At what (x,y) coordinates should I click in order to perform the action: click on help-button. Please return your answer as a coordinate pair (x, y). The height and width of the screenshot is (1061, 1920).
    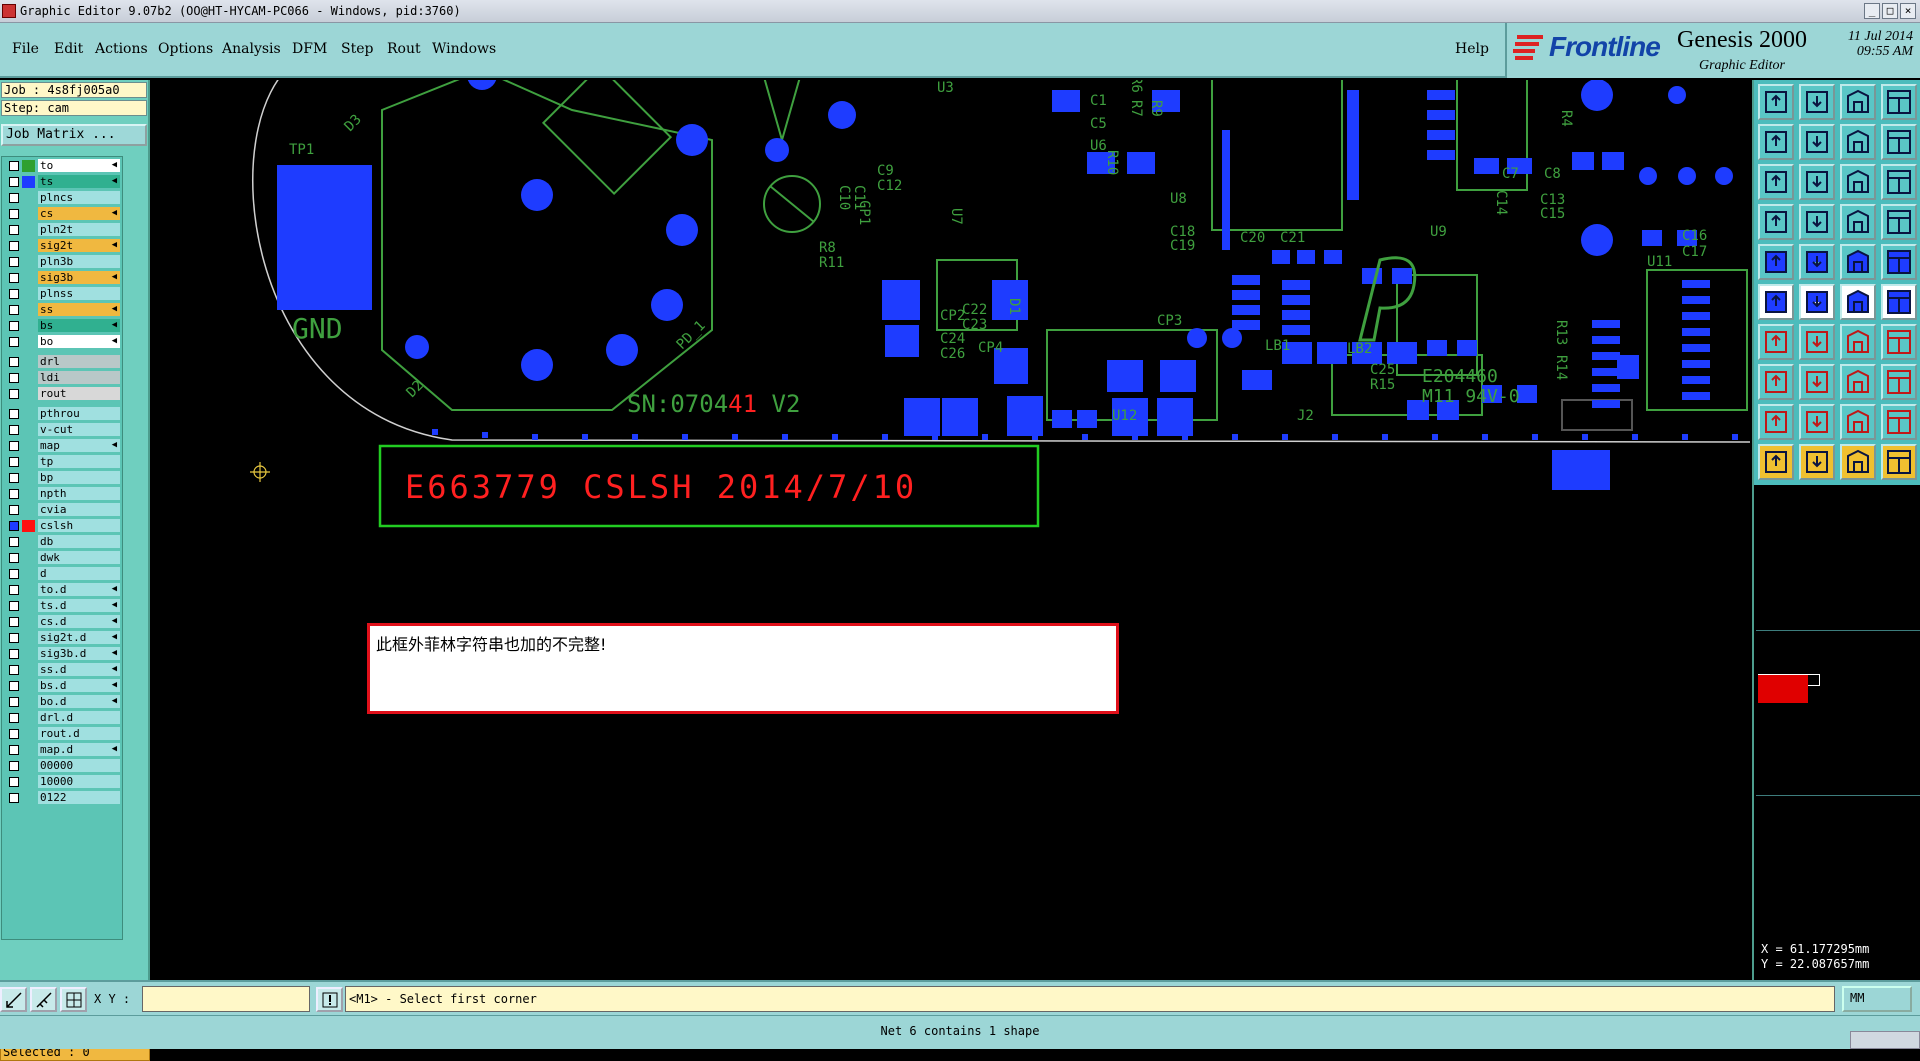
    Looking at the image, I should click on (1899, 182).